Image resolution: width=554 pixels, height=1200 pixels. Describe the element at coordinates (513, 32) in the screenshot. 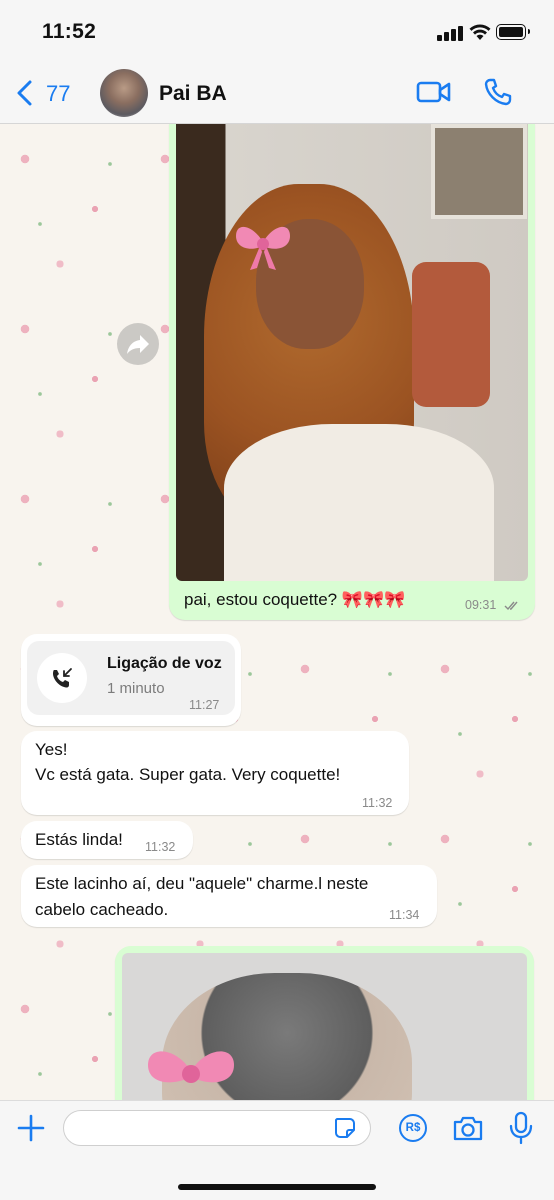

I see `battery-icon` at that location.